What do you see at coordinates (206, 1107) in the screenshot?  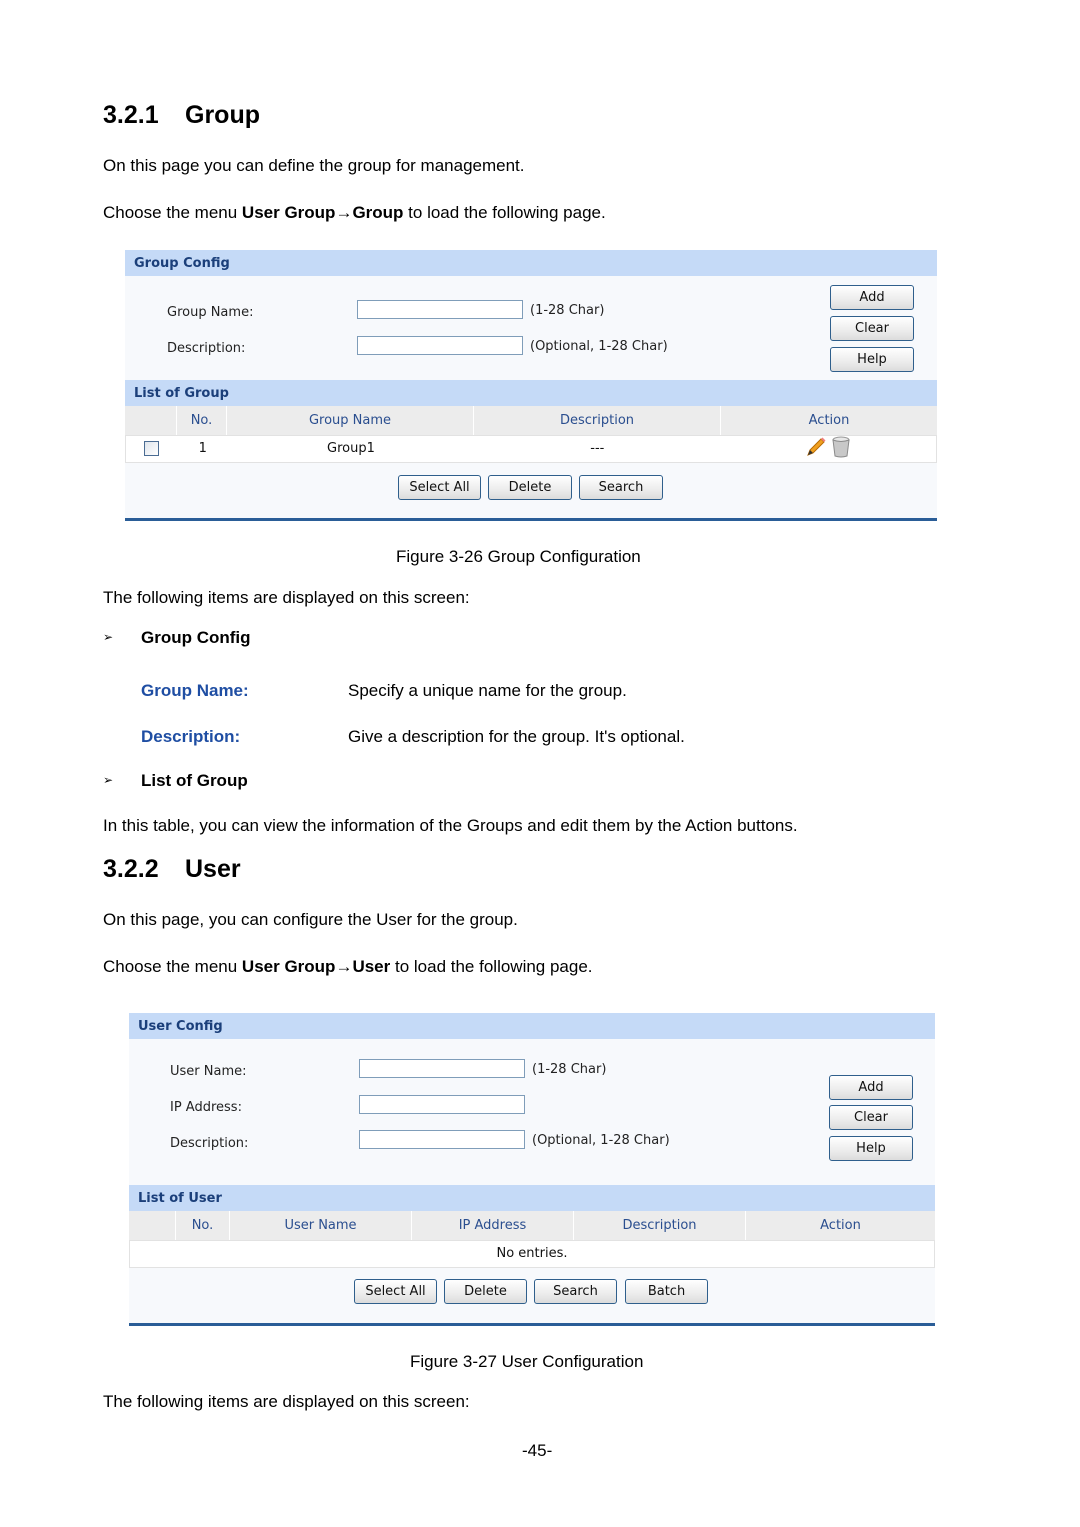 I see `ip-address-label: IP Address:` at bounding box center [206, 1107].